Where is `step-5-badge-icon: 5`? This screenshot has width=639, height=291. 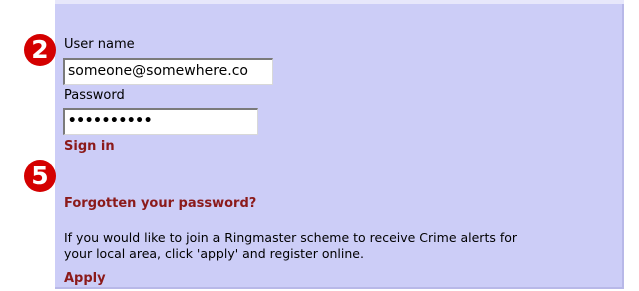
step-5-badge-icon: 5 is located at coordinates (40, 176).